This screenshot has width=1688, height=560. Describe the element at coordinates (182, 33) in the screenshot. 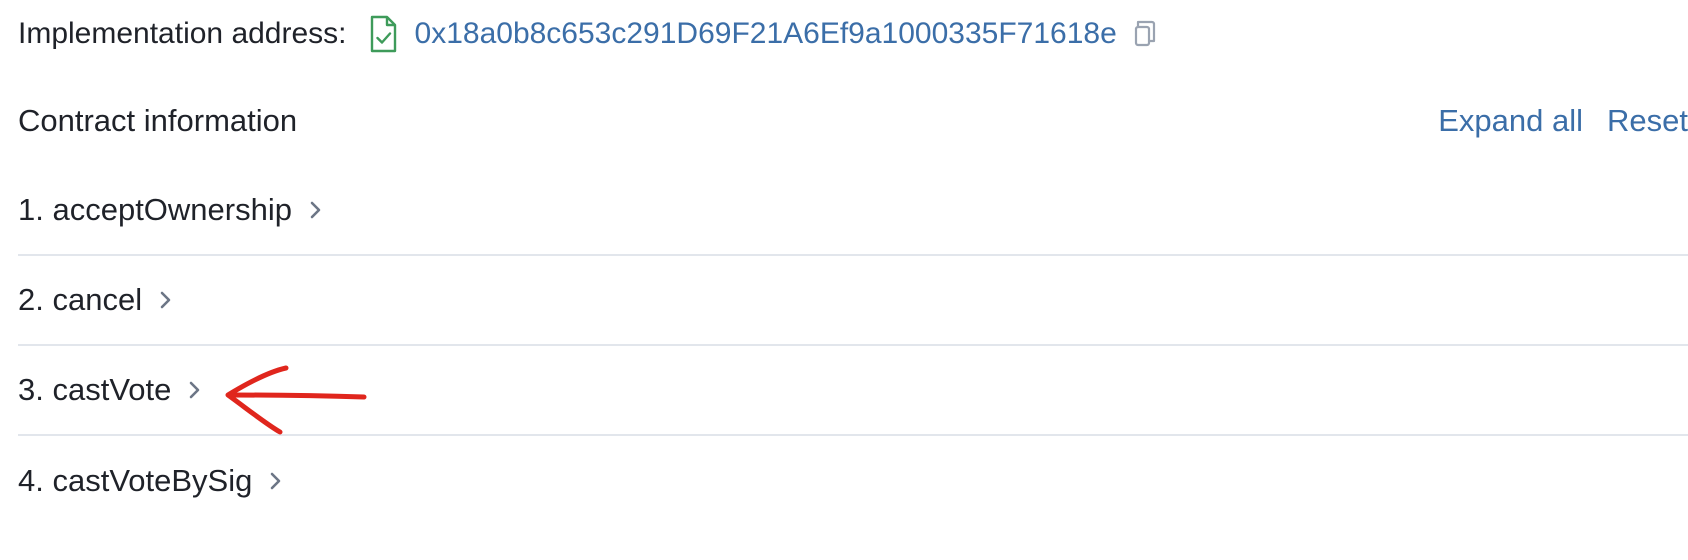

I see `implementation-address-label: Implementation address:` at that location.